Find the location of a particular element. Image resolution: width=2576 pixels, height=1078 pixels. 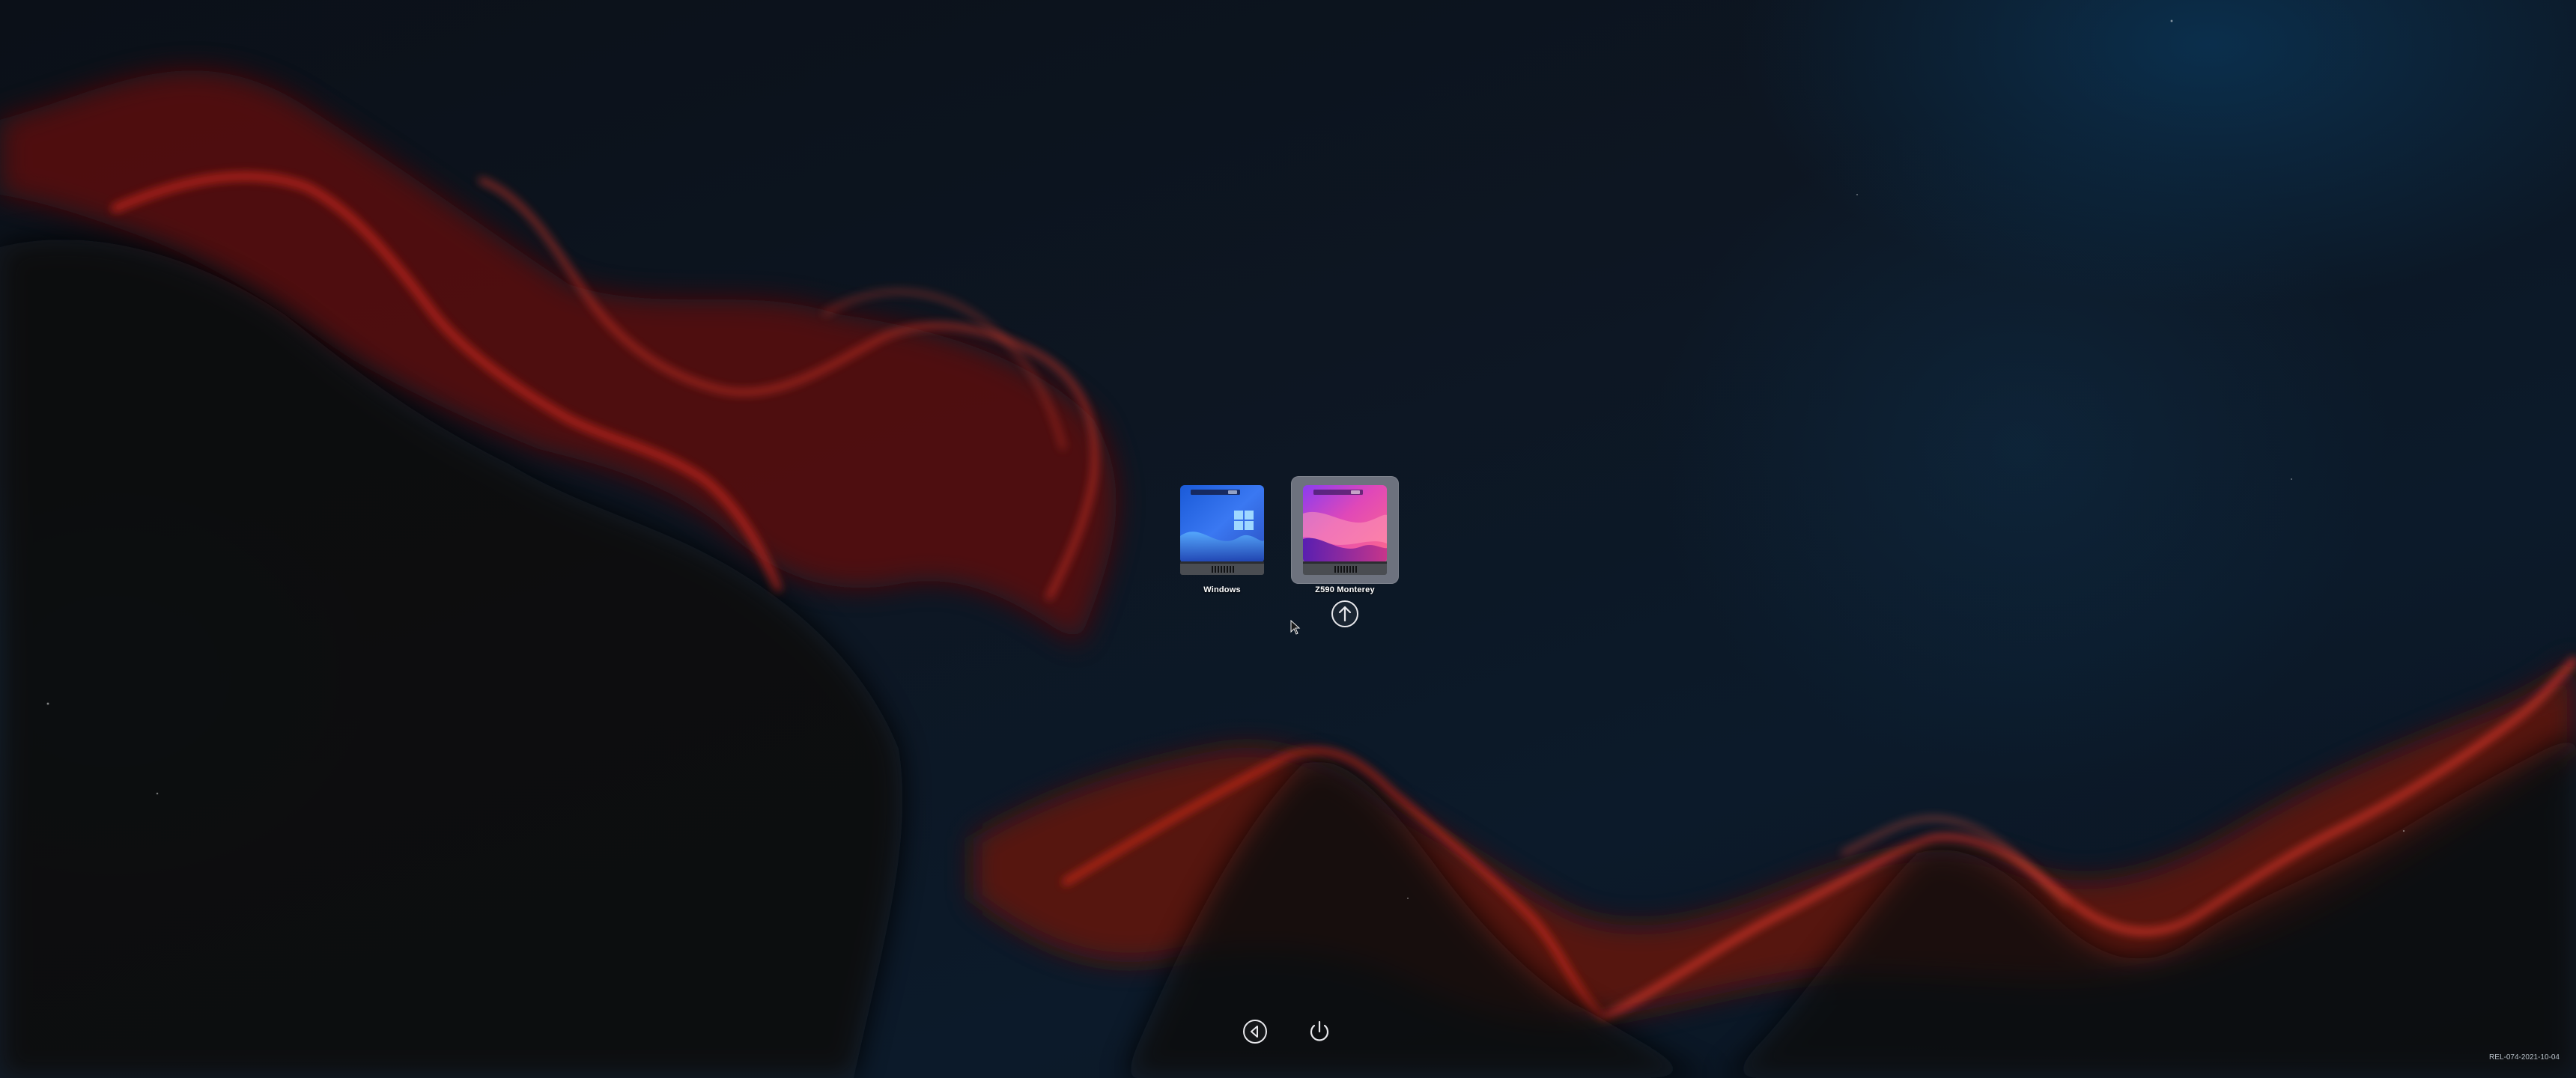

disk-entry-windows: Windows is located at coordinates (1222, 549).